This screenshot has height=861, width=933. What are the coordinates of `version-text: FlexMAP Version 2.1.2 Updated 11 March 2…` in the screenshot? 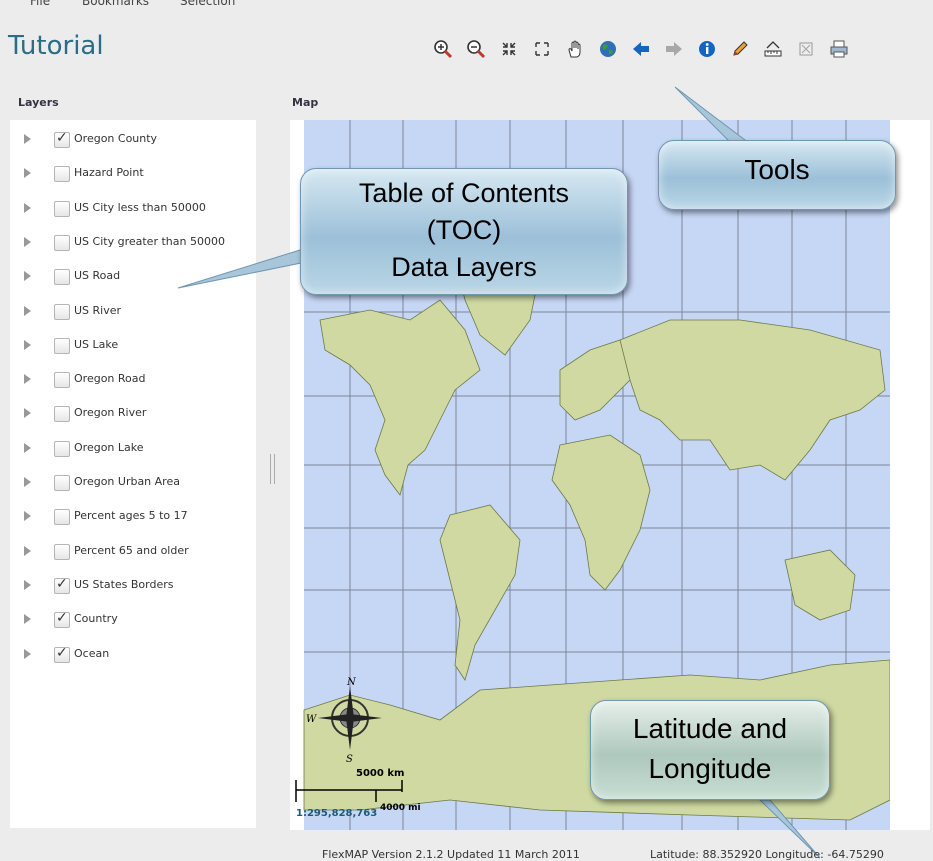 It's located at (451, 854).